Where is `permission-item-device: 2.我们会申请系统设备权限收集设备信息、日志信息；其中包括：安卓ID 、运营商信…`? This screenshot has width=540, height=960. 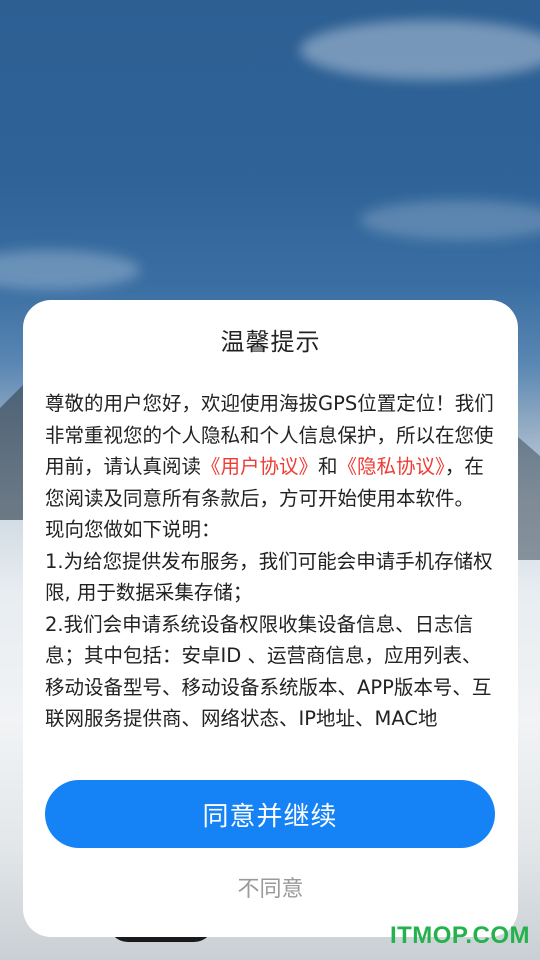
permission-item-device: 2.我们会申请系统设备权限收集设备信息、日志信息；其中包括：安卓ID 、运营商信… is located at coordinates (268, 671).